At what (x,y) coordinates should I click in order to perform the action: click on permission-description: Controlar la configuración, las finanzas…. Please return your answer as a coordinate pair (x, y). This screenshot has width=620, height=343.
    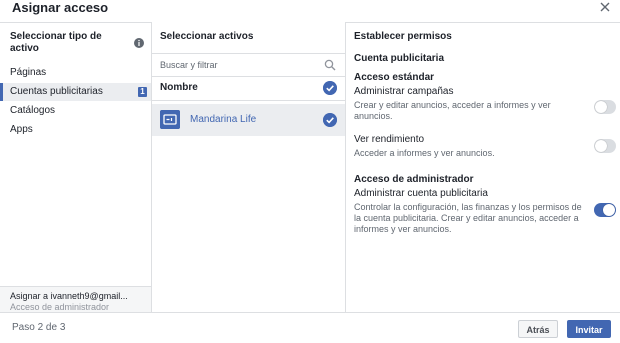
    Looking at the image, I should click on (468, 218).